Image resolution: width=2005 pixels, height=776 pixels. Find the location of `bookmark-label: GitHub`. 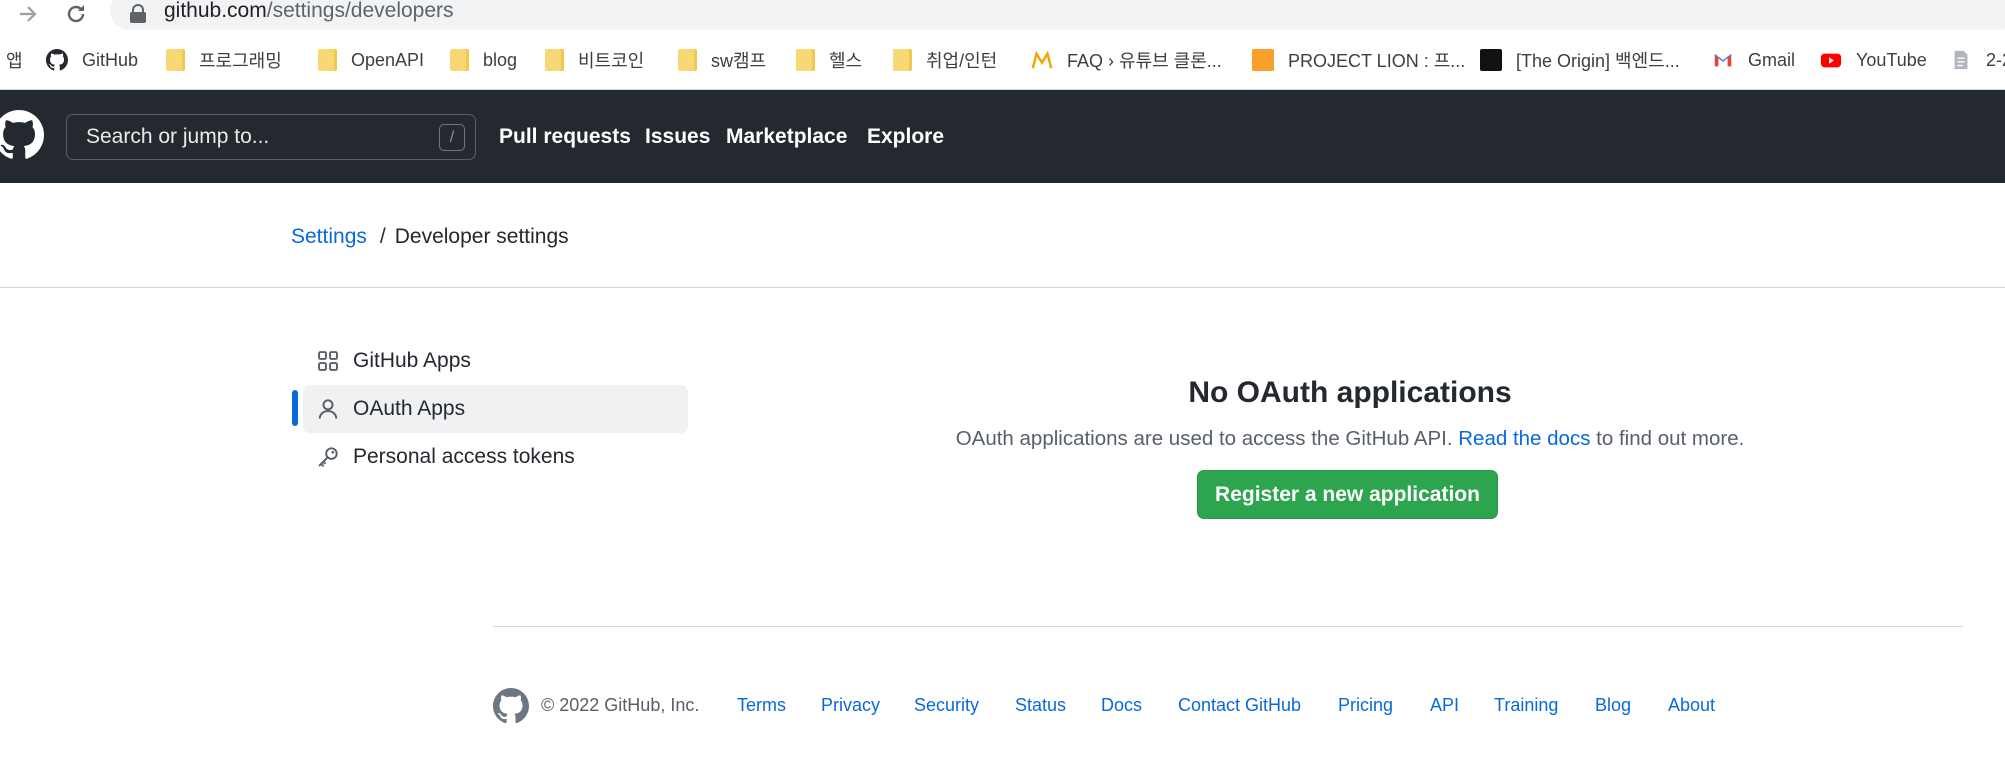

bookmark-label: GitHub is located at coordinates (110, 59).